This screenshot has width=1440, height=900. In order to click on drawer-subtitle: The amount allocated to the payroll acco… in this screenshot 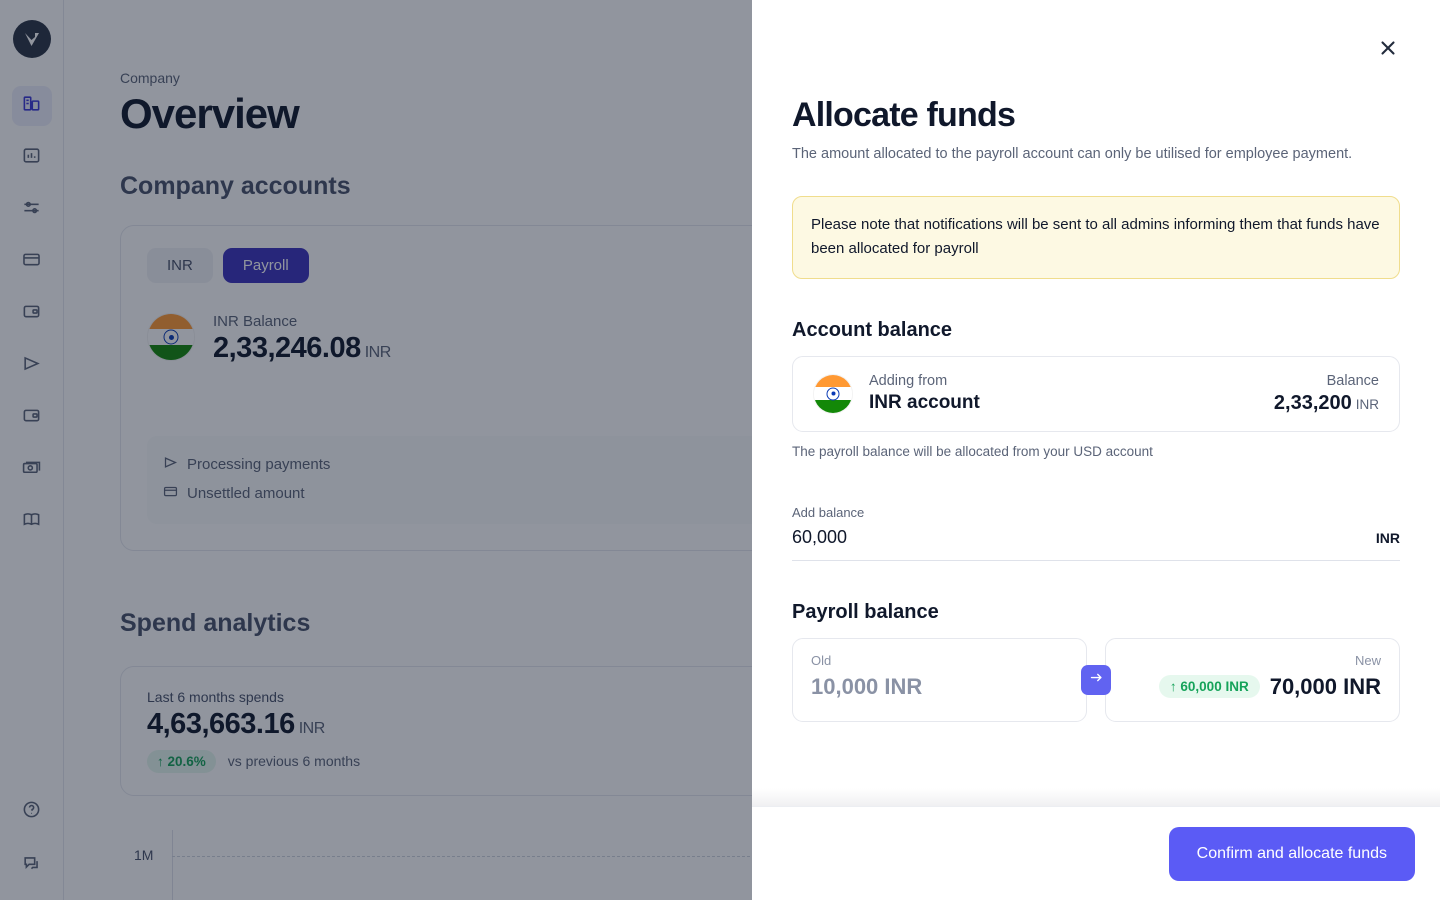, I will do `click(1072, 154)`.